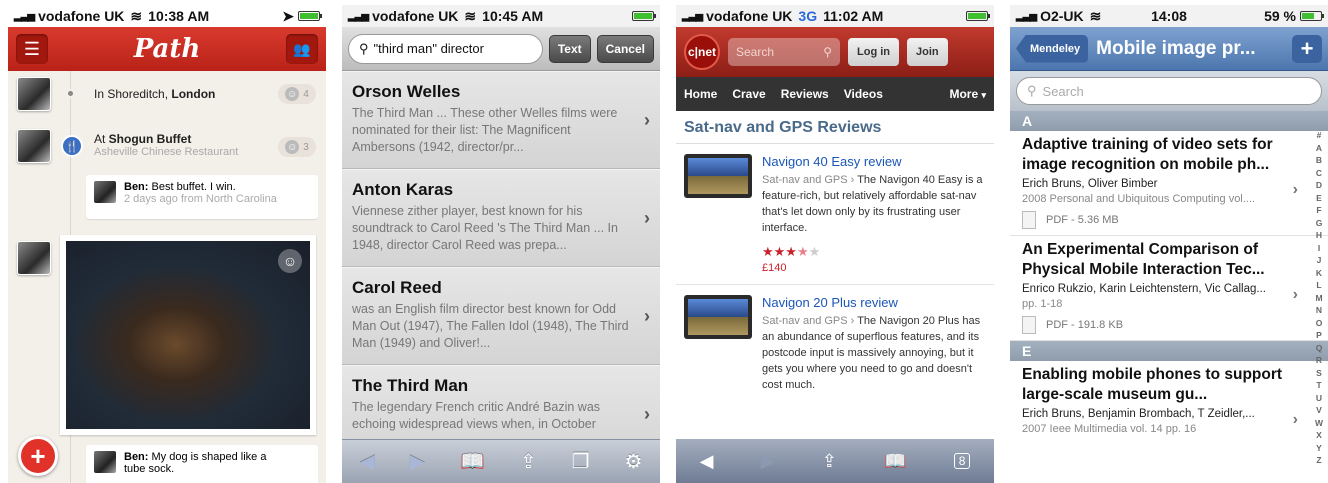  What do you see at coordinates (1318, 385) in the screenshot?
I see `index-letter: T` at bounding box center [1318, 385].